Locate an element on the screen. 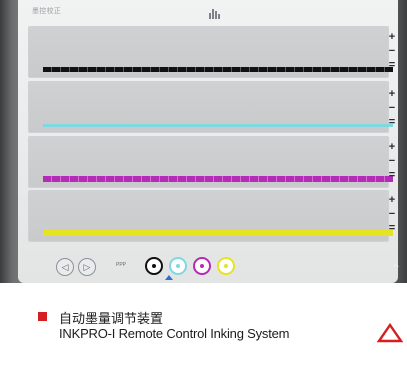  ink-dot-black-icon is located at coordinates (154, 266).